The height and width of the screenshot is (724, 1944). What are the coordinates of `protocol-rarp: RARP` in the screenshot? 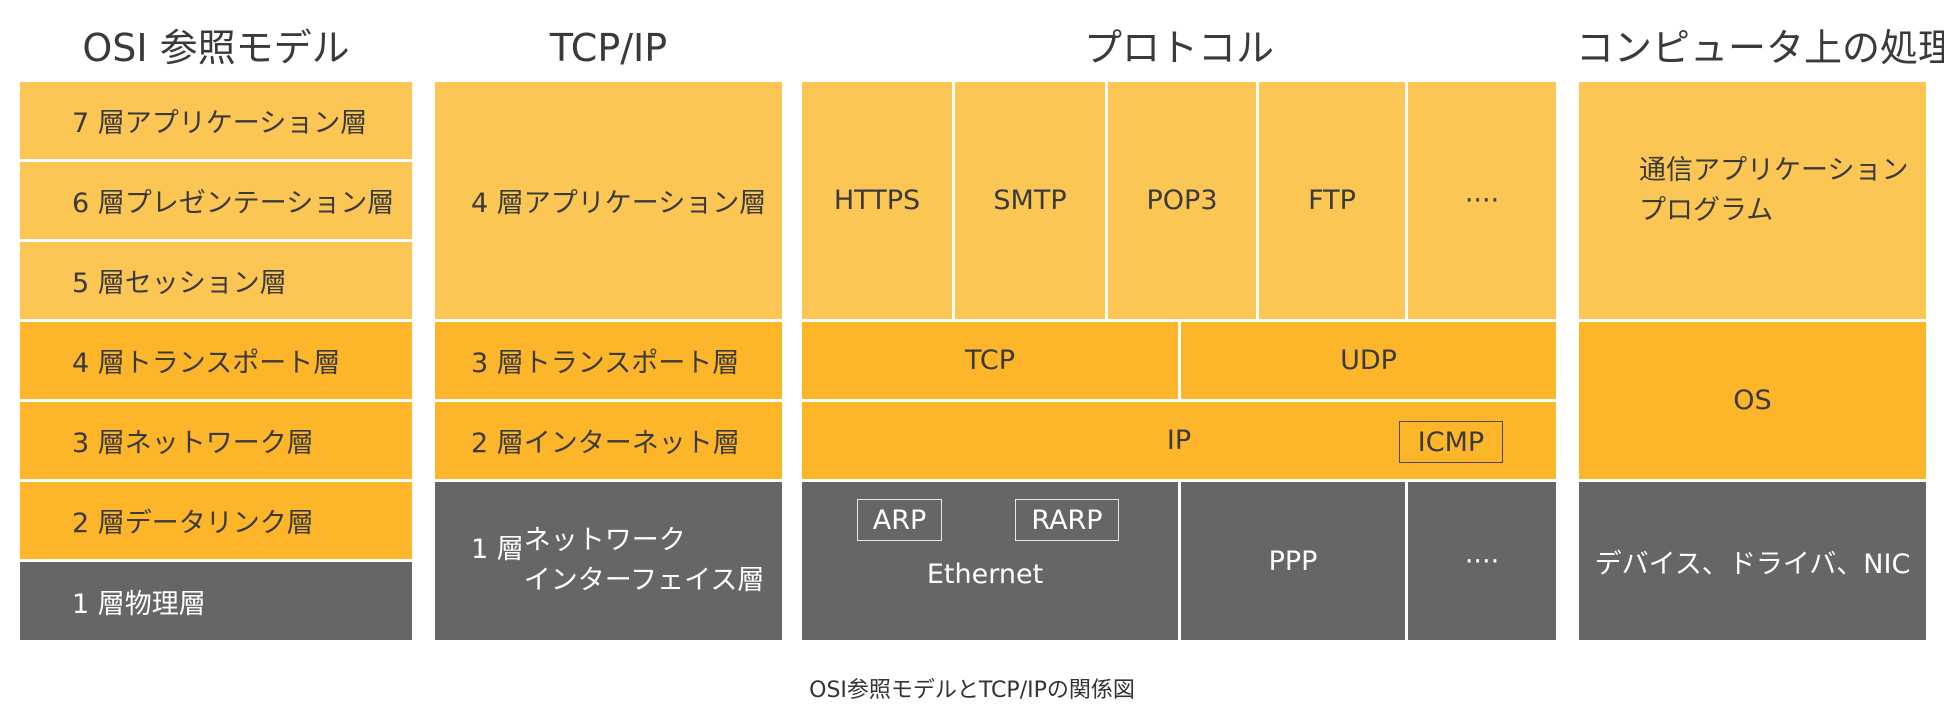 It's located at (1067, 520).